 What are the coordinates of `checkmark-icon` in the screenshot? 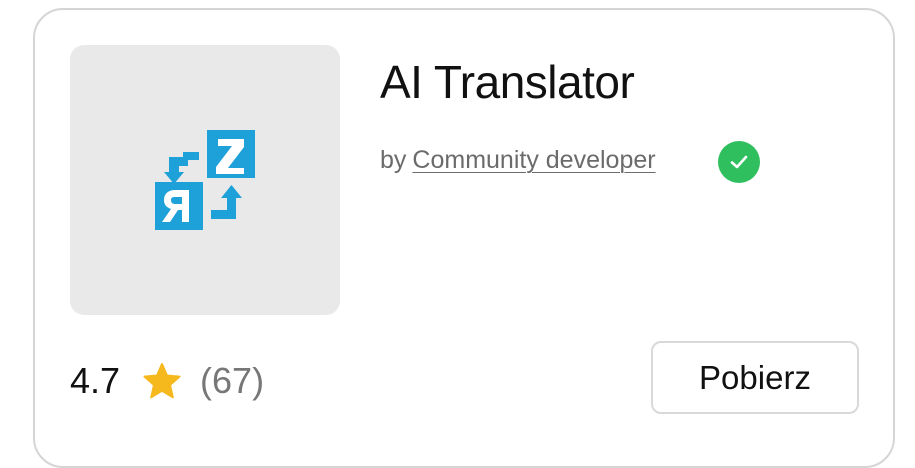 It's located at (739, 162).